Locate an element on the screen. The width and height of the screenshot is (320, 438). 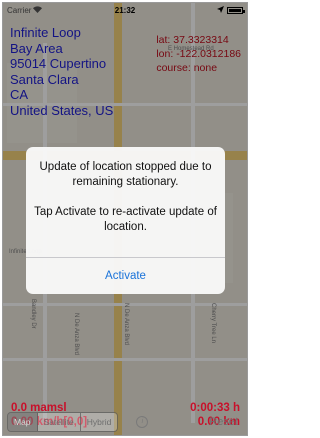
map-type-map-button: Map is located at coordinates (23, 422).